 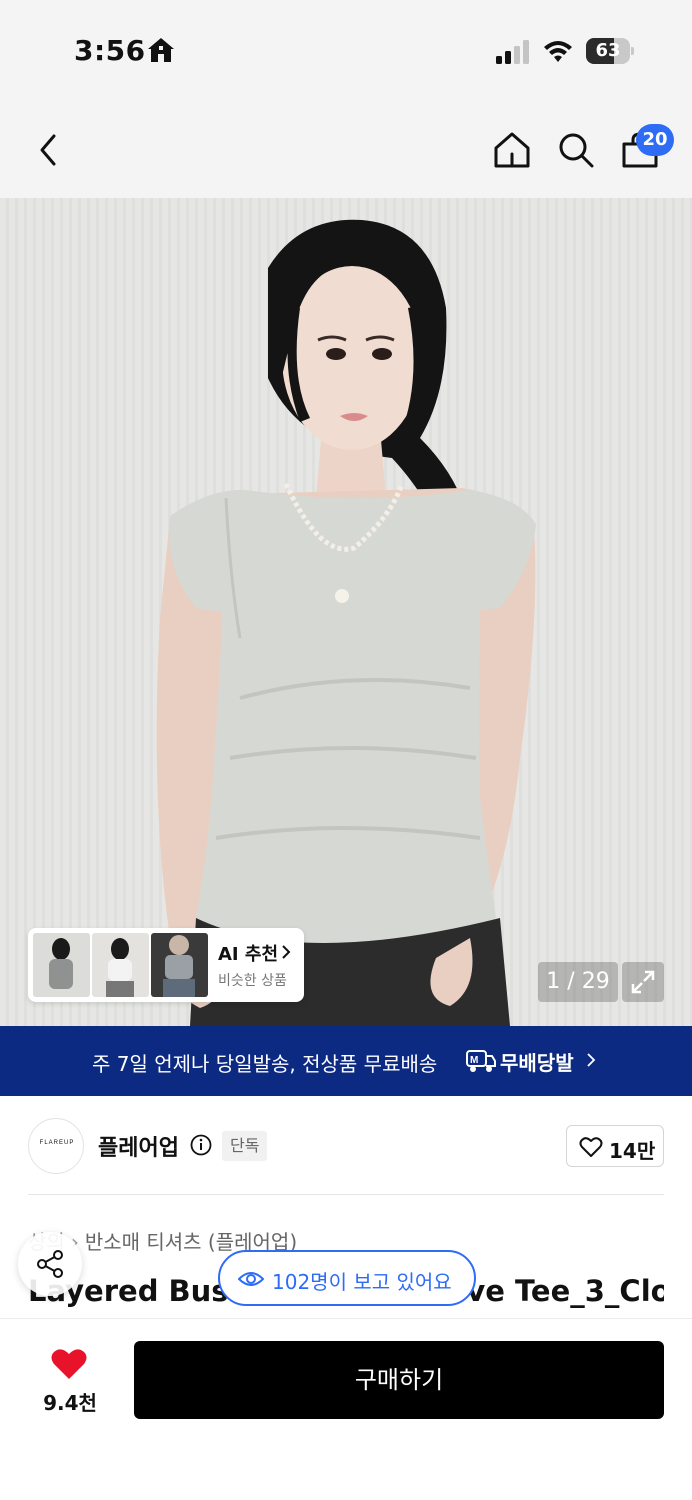 What do you see at coordinates (248, 954) in the screenshot?
I see `ai-recommendation-title: AI 추천` at bounding box center [248, 954].